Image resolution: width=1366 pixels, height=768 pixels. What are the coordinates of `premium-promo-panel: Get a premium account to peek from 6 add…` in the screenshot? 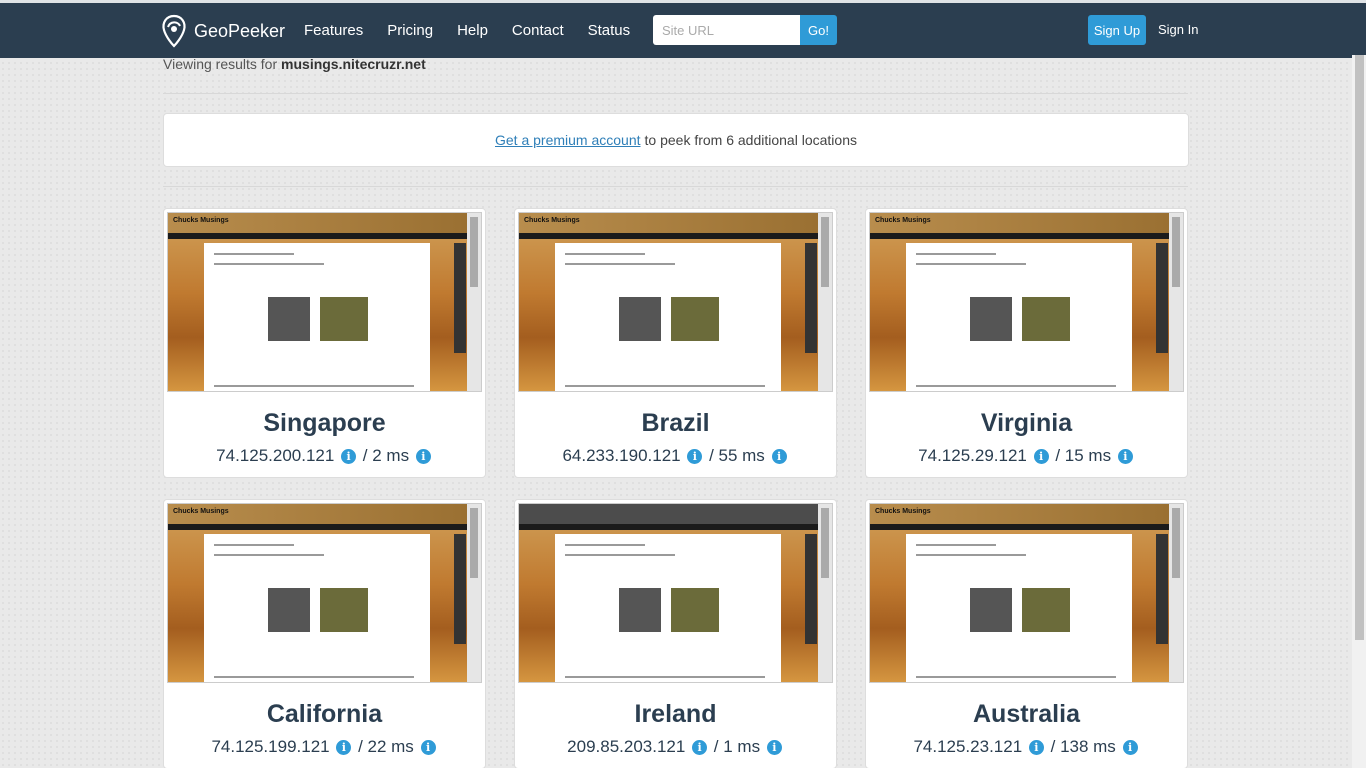 It's located at (676, 140).